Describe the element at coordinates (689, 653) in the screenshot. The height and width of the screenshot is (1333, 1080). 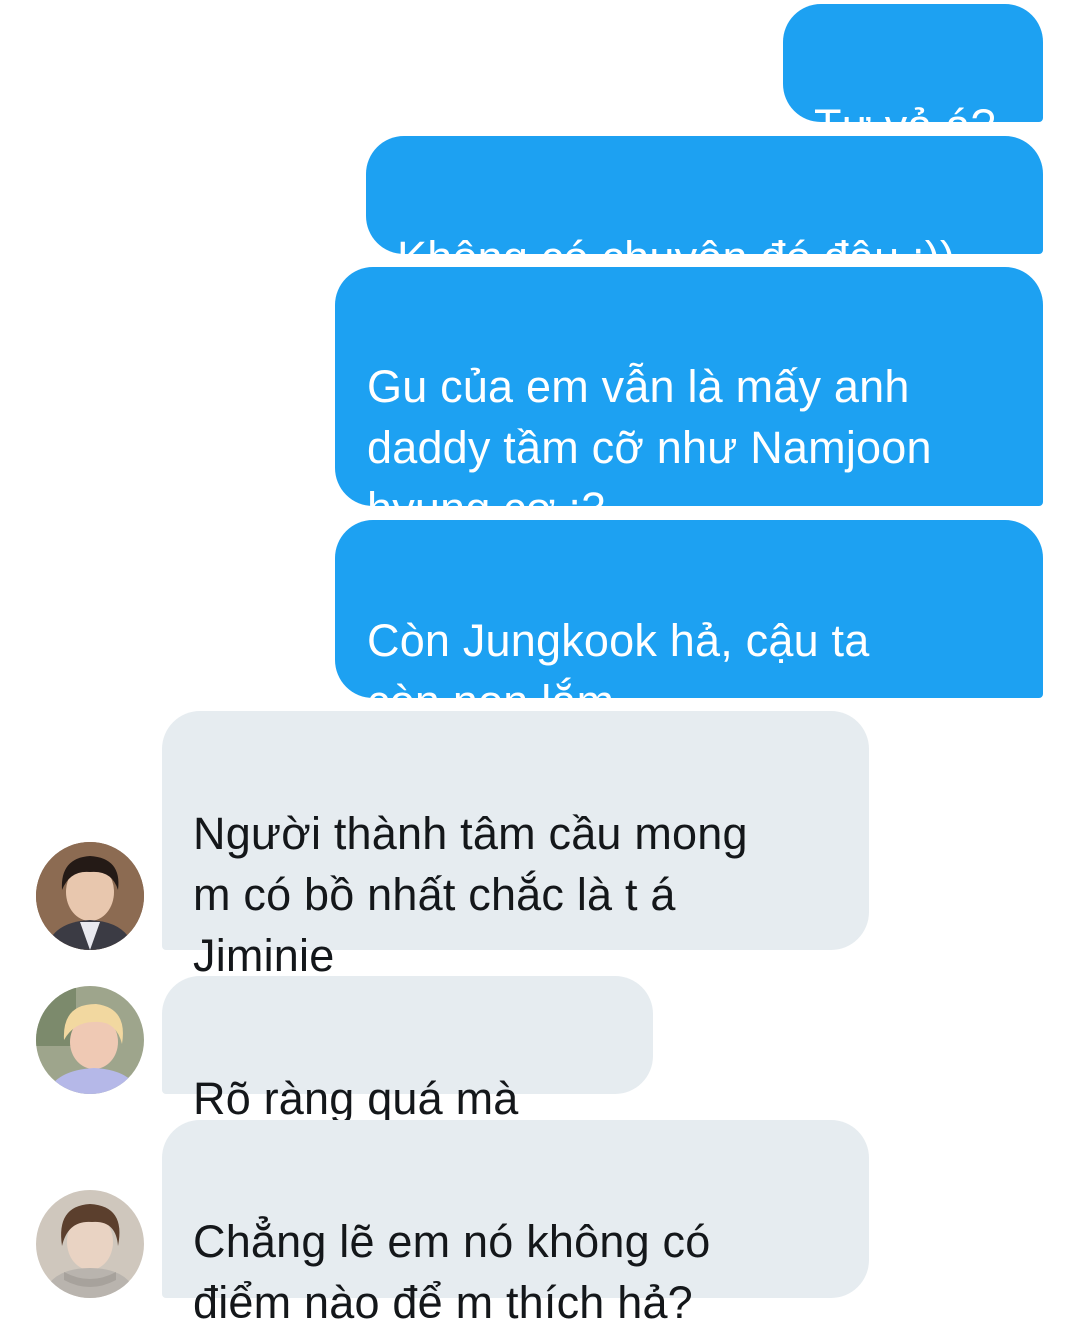
I see `outgoing-message: Còn Jungkook hả, cậu ta còn non lắm` at that location.